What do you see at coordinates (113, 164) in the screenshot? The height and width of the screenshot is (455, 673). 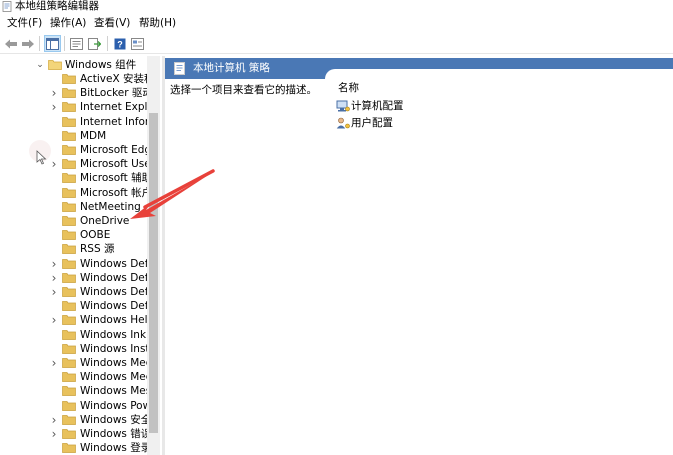 I see `tree-label: Microsoft User E` at bounding box center [113, 164].